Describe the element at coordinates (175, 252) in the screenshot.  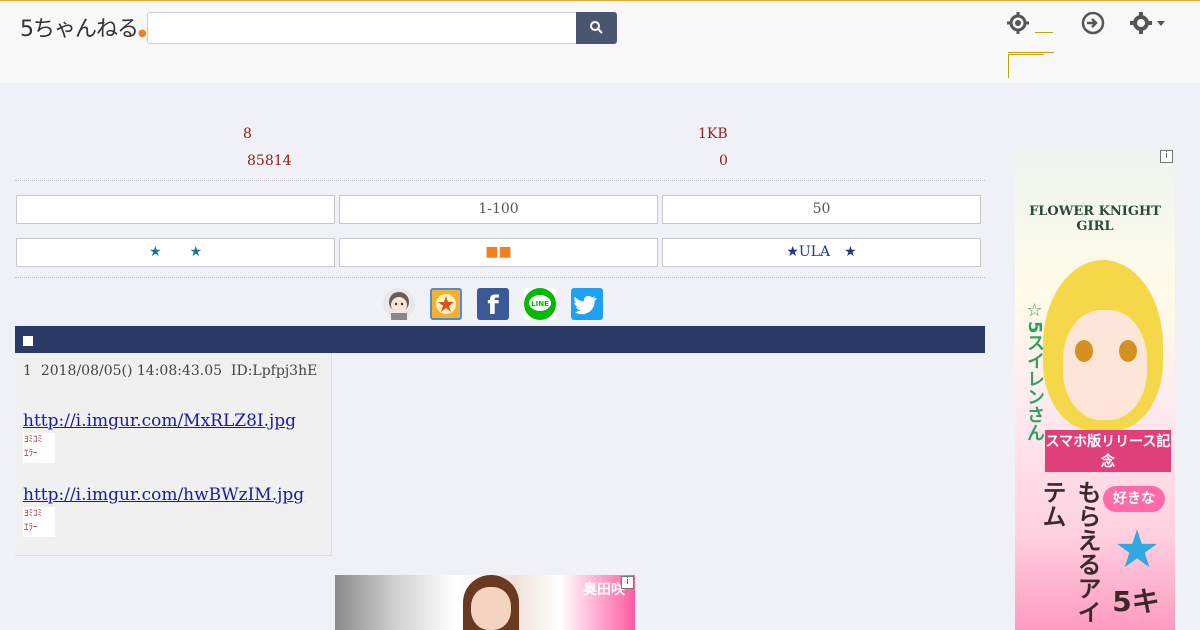
I see `nav-button-star: ★ ★` at that location.